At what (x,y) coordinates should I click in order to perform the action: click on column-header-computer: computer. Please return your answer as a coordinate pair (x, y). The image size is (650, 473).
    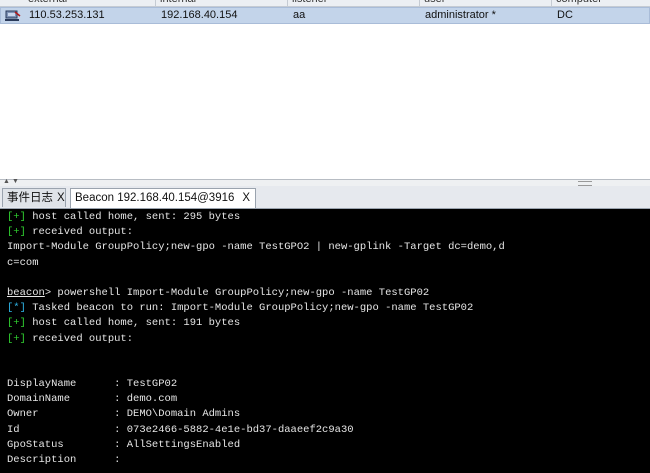
    Looking at the image, I should click on (579, 3).